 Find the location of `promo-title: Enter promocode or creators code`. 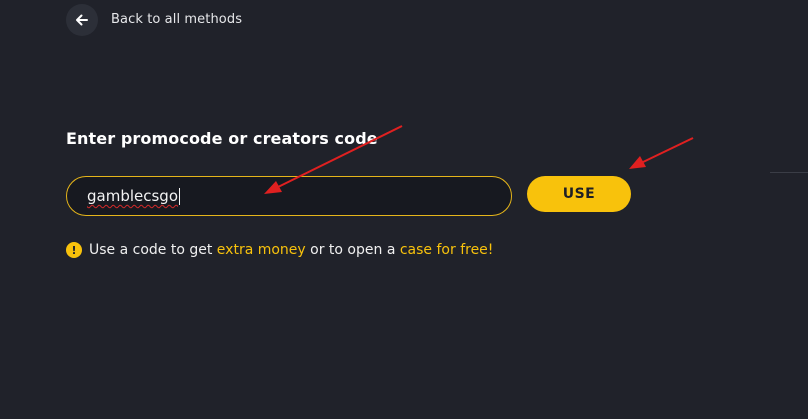

promo-title: Enter promocode or creators code is located at coordinates (222, 138).